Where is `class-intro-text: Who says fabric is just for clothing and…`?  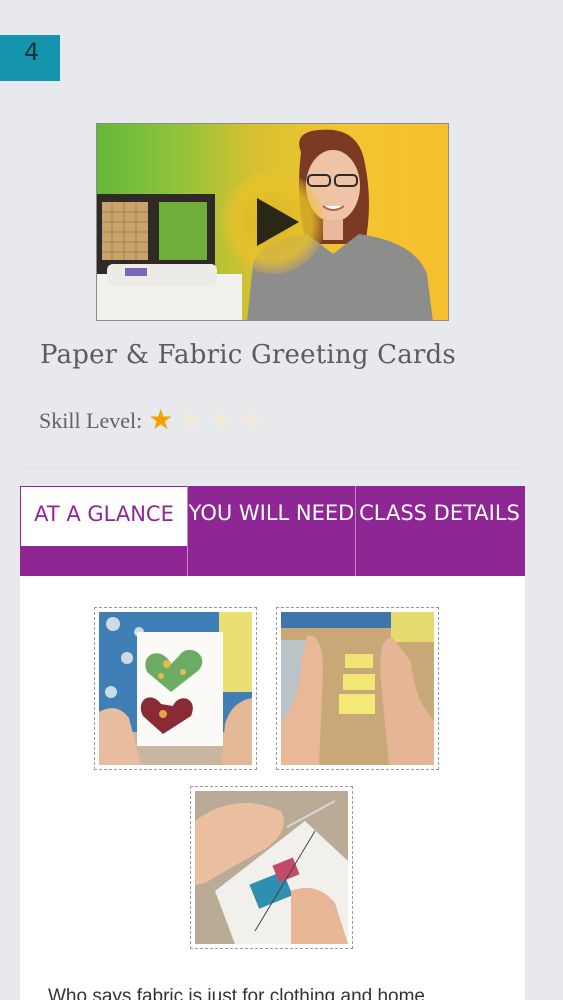
class-intro-text: Who says fabric is just for clothing and… is located at coordinates (237, 993).